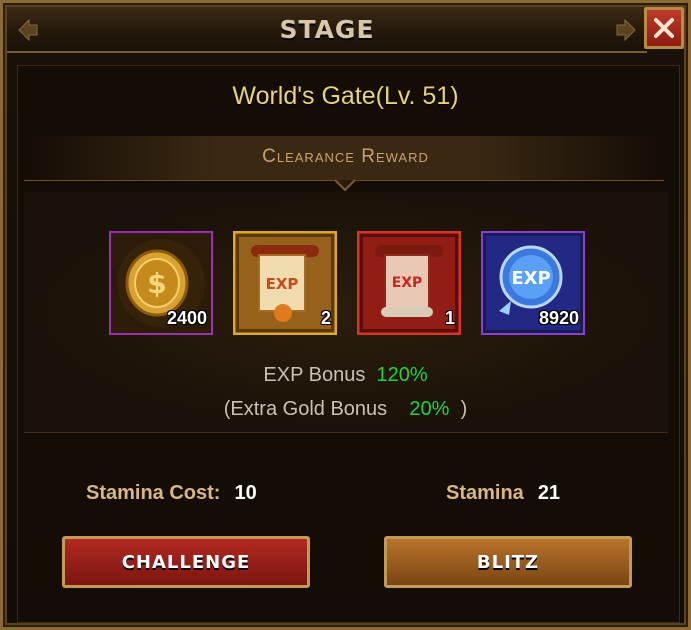 This screenshot has height=630, width=691. What do you see at coordinates (549, 493) in the screenshot?
I see `stamina-value: 21` at bounding box center [549, 493].